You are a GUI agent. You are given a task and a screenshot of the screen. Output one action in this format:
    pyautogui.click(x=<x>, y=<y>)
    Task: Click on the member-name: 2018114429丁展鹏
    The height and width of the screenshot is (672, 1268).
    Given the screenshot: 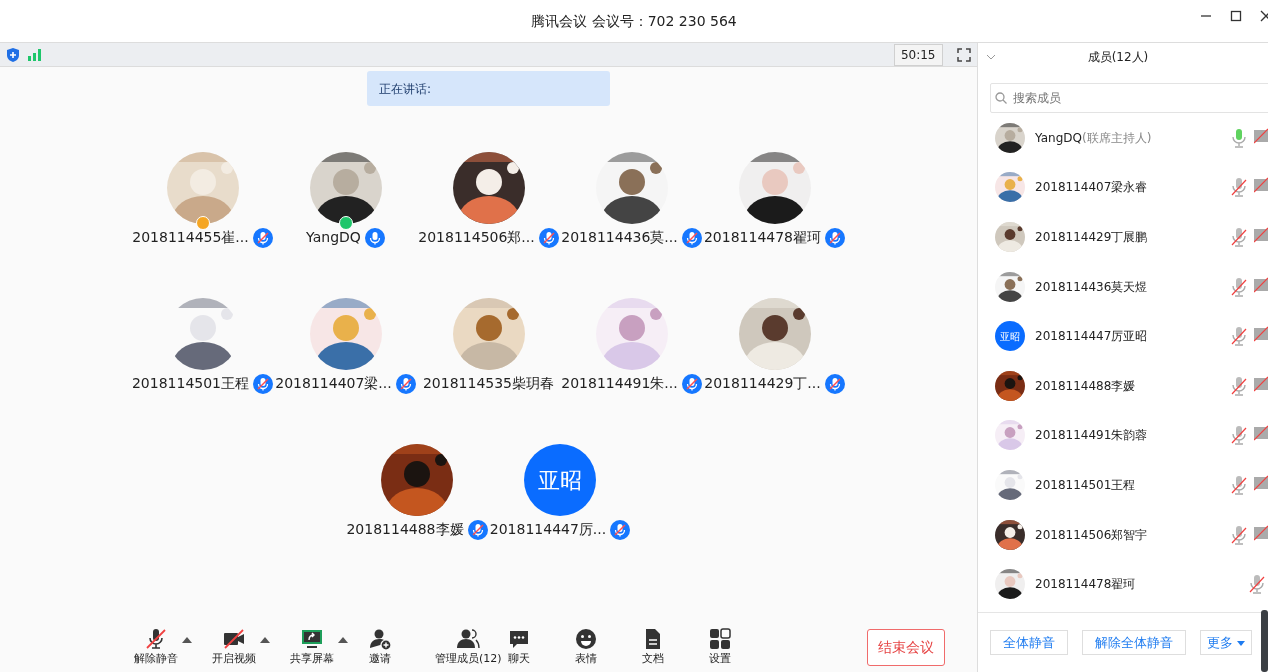 What is the action you would take?
    pyautogui.click(x=1091, y=237)
    